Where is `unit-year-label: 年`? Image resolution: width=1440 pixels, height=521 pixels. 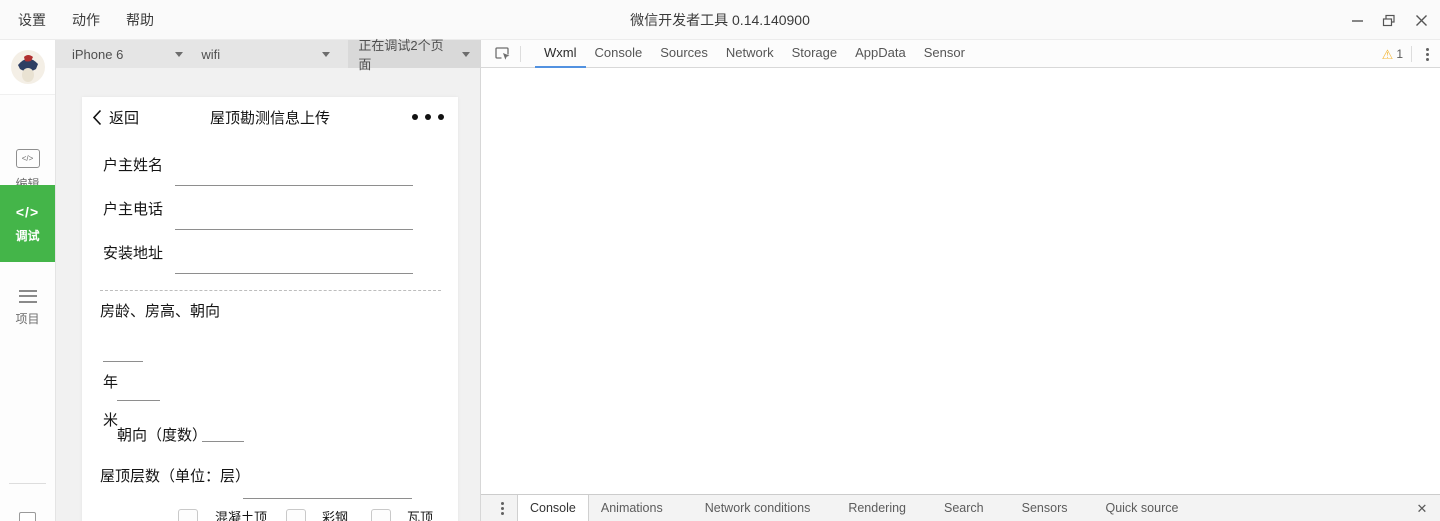 unit-year-label: 年 is located at coordinates (111, 382).